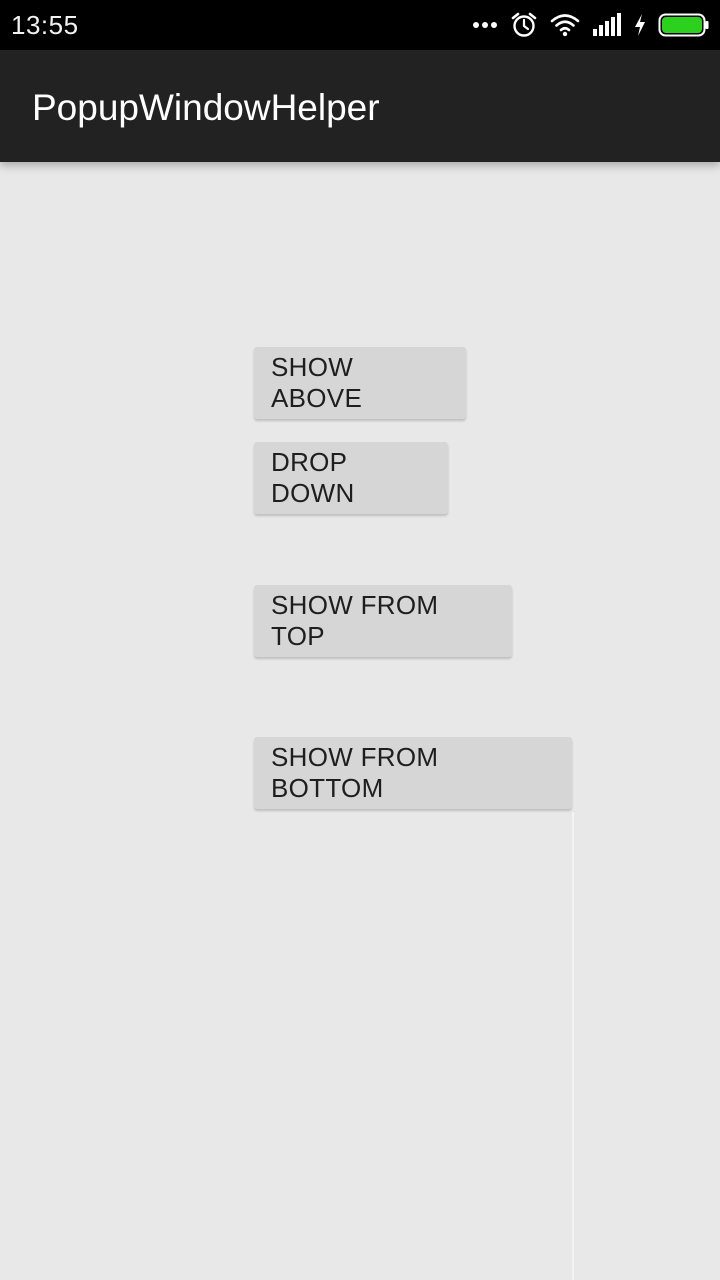 The height and width of the screenshot is (1280, 720). I want to click on action-bar: PopupWindowHelper, so click(360, 106).